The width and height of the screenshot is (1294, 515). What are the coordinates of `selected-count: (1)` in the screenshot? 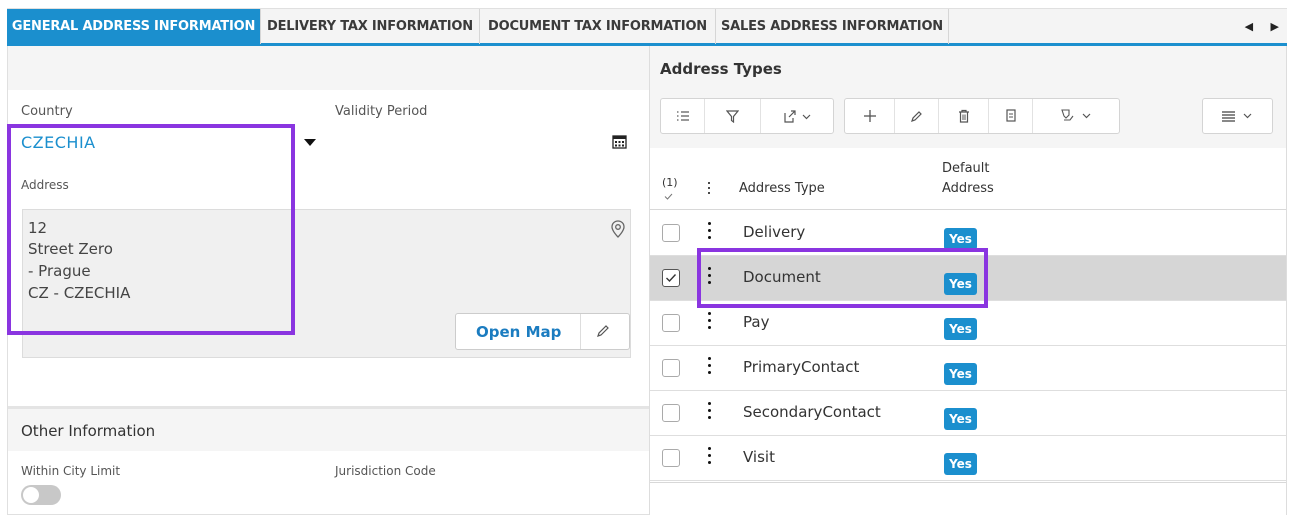 It's located at (670, 182).